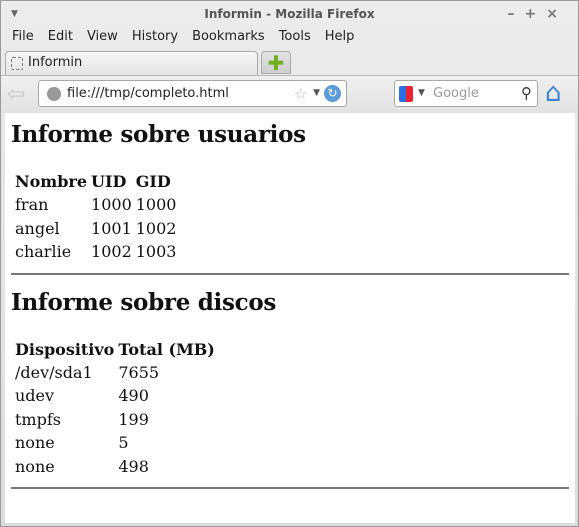  I want to click on users-heading: Informe sobre usuarios, so click(158, 134).